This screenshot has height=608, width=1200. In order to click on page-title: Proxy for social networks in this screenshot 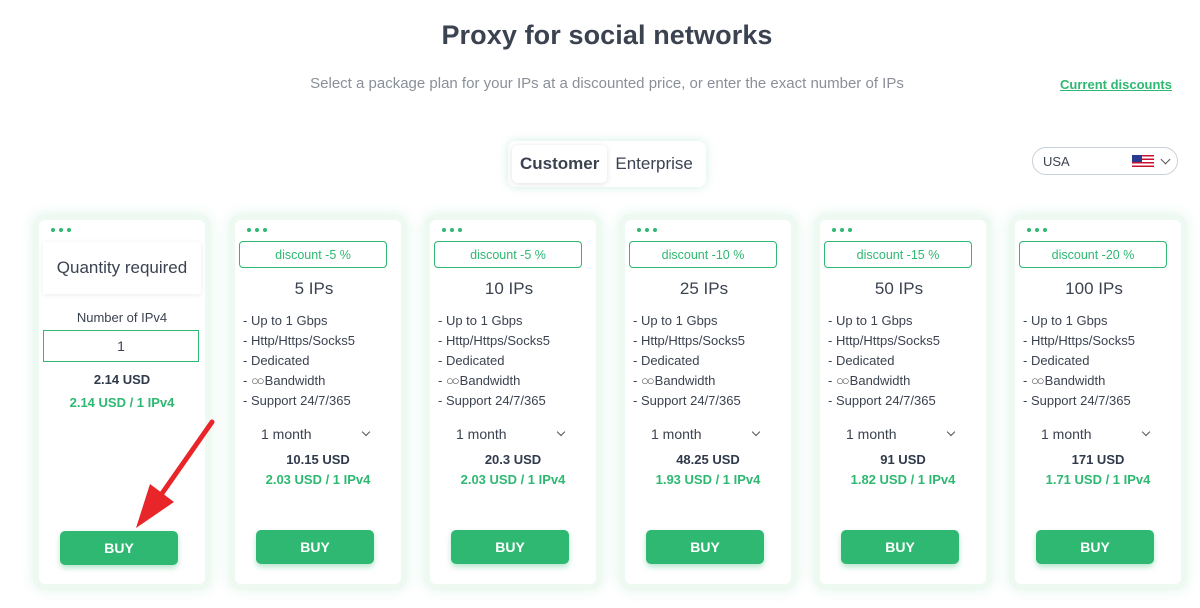, I will do `click(607, 35)`.